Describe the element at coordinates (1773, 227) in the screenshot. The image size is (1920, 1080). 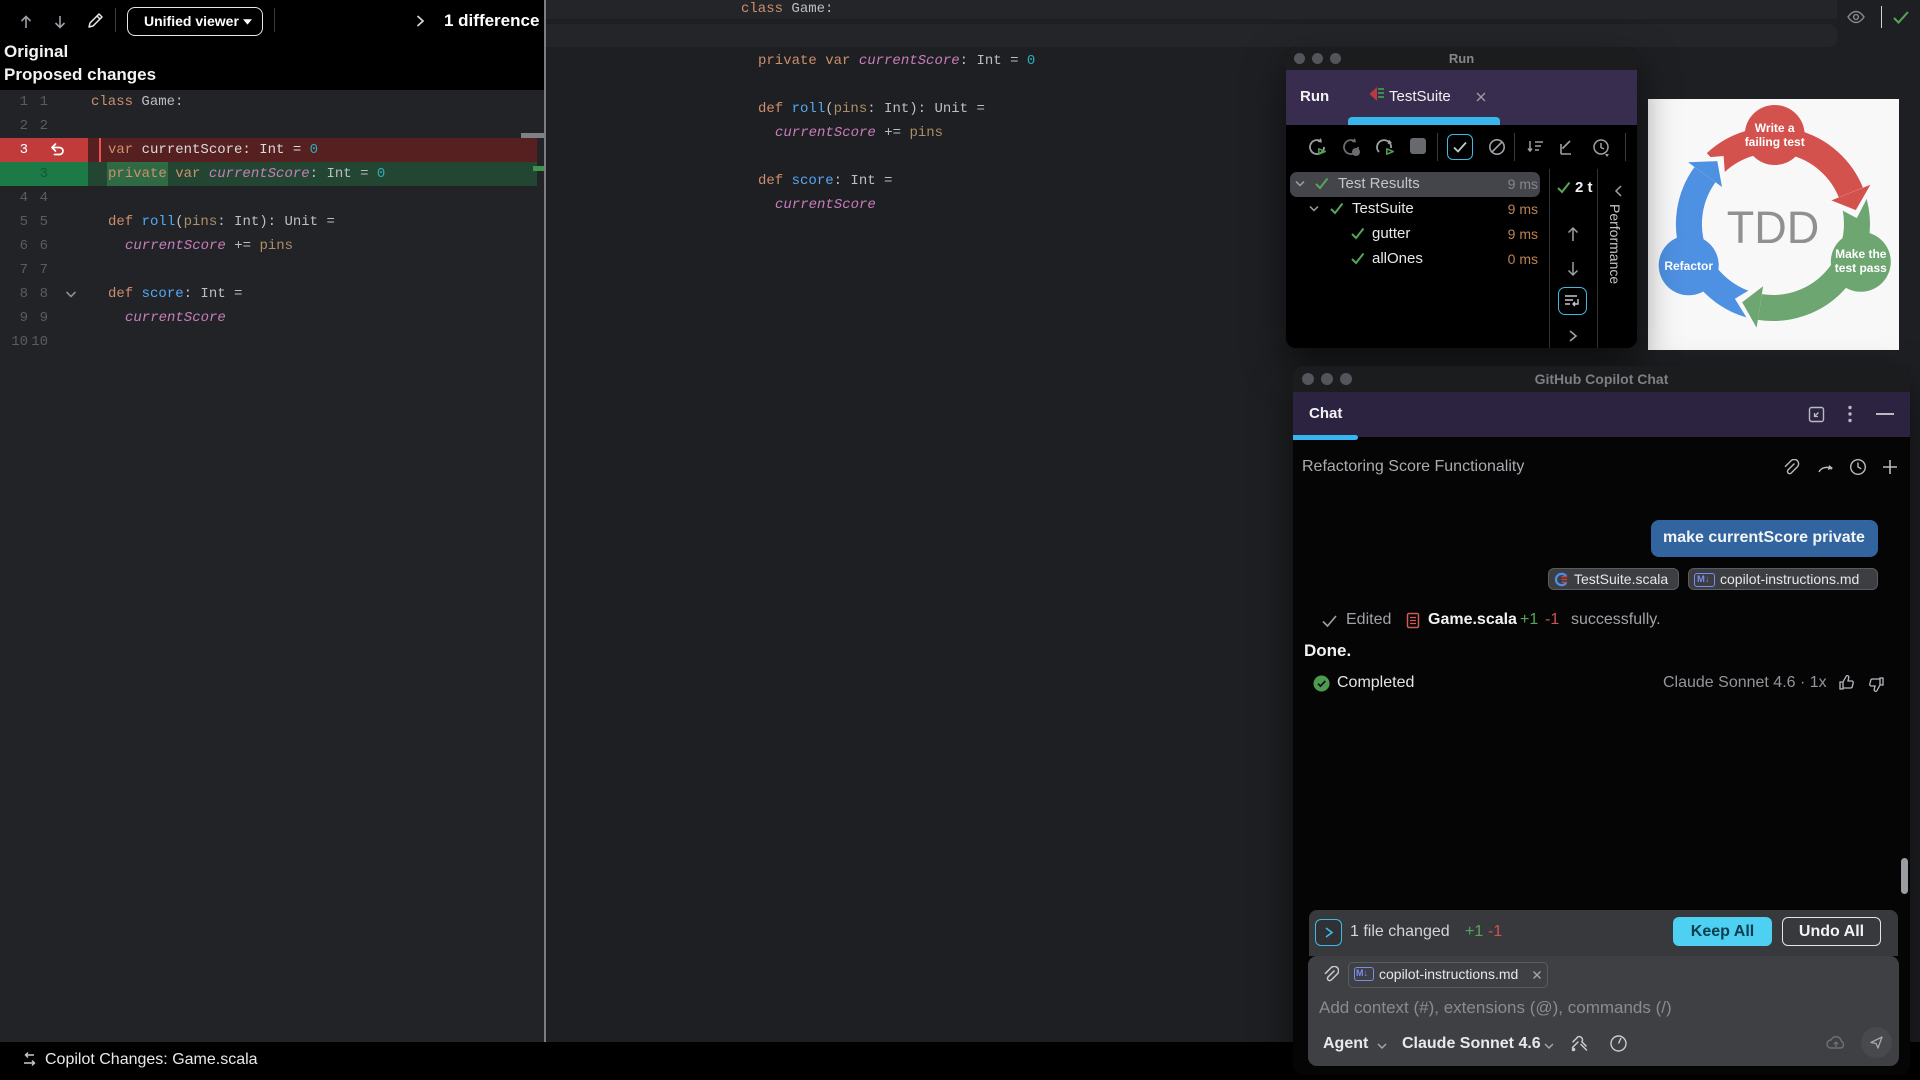
I see `svg-text: TDD` at that location.